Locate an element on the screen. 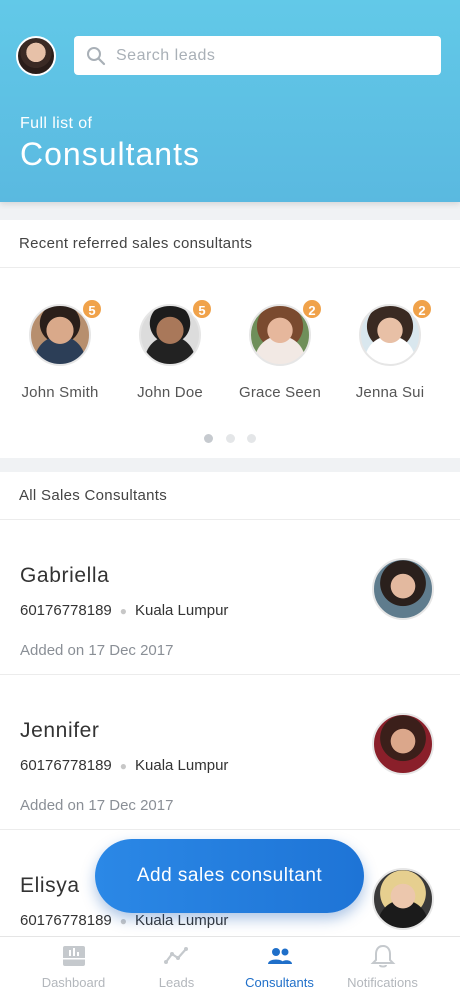 The width and height of the screenshot is (460, 996). tab-label: Notifications is located at coordinates (382, 982).